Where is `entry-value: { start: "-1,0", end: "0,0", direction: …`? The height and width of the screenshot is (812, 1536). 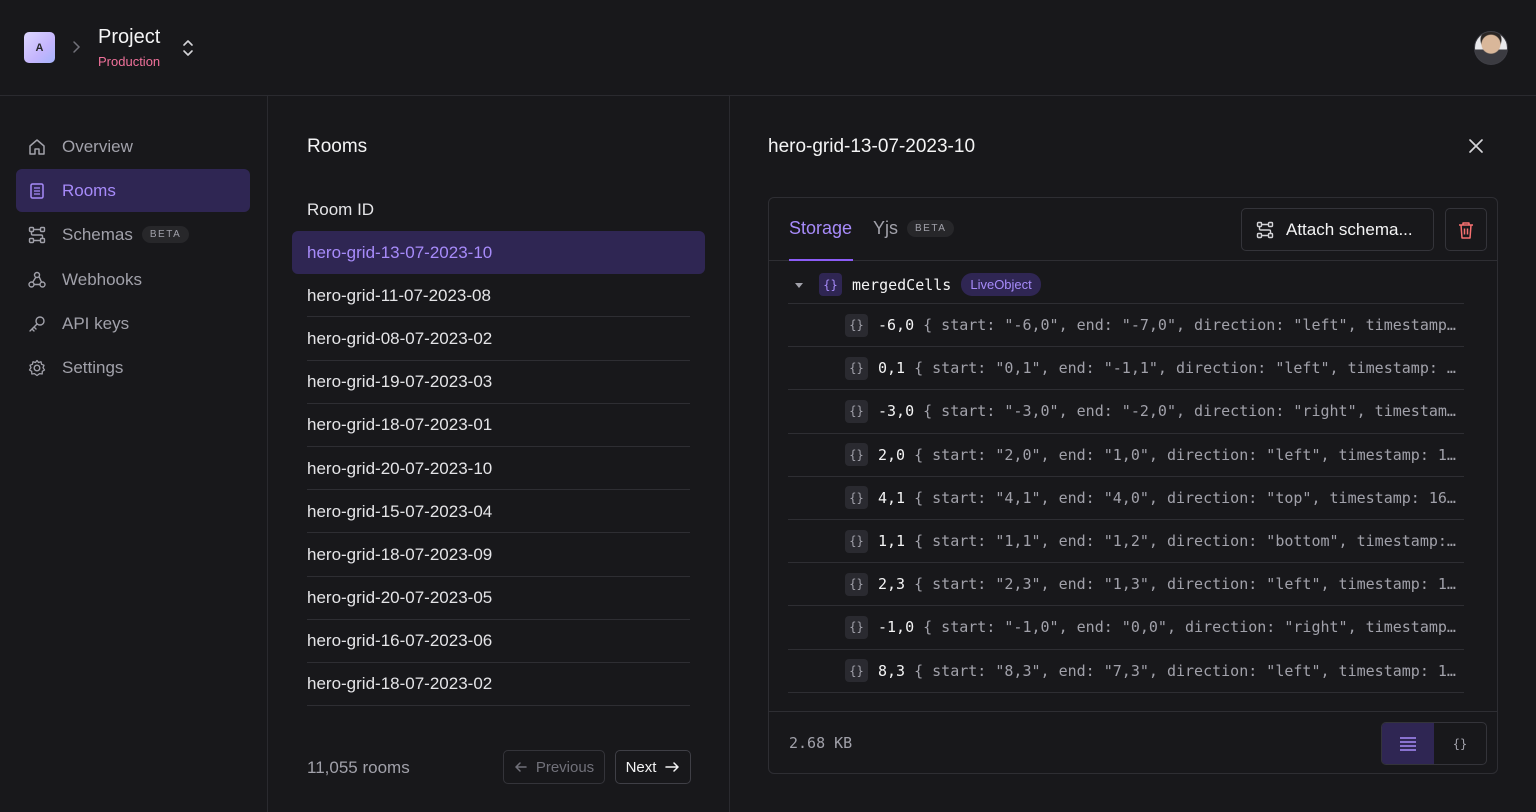 entry-value: { start: "-1,0", end: "0,0", direction: … is located at coordinates (1193, 627).